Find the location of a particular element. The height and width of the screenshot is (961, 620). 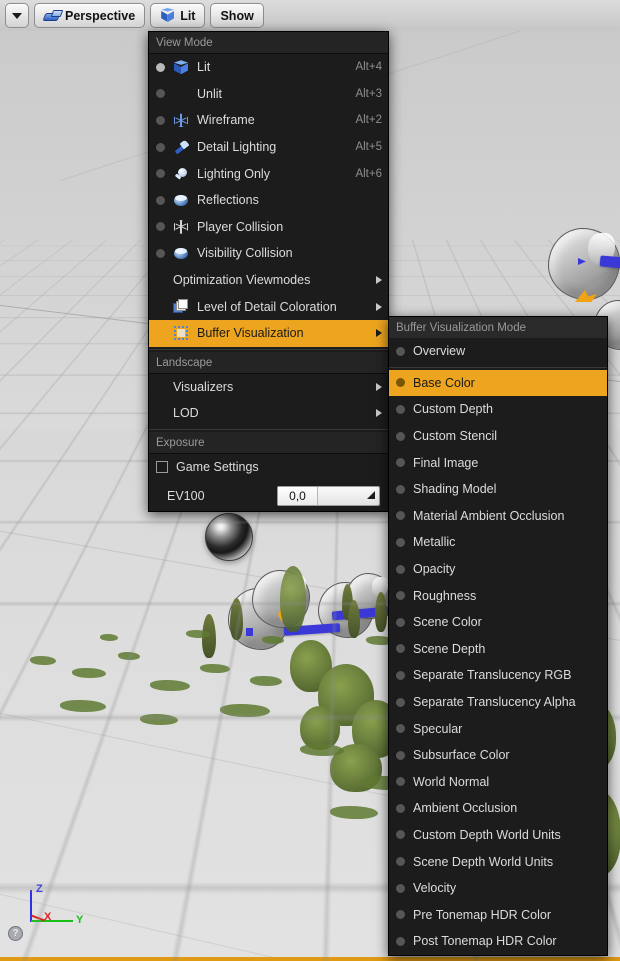

menu-item-ambient-occlusion: Ambient Occlusion is located at coordinates (498, 808).